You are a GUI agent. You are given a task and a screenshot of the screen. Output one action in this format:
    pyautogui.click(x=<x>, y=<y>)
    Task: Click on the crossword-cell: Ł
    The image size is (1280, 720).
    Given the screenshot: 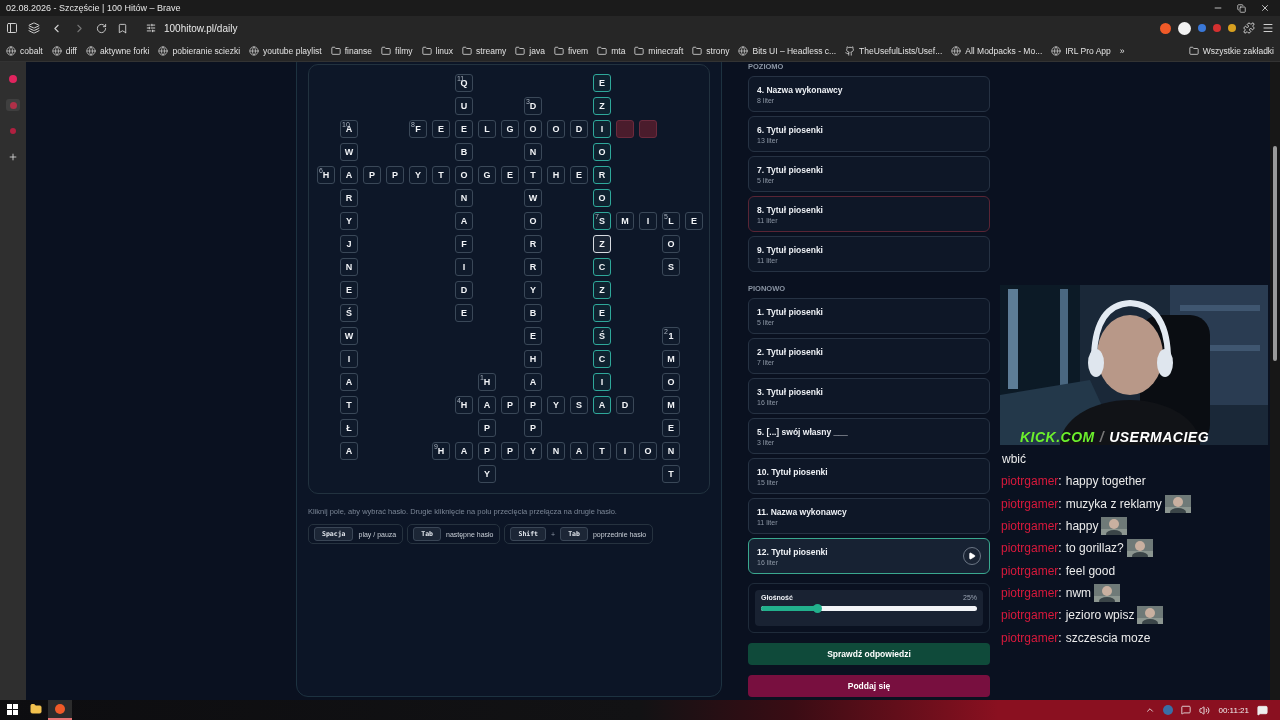 What is the action you would take?
    pyautogui.click(x=349, y=428)
    